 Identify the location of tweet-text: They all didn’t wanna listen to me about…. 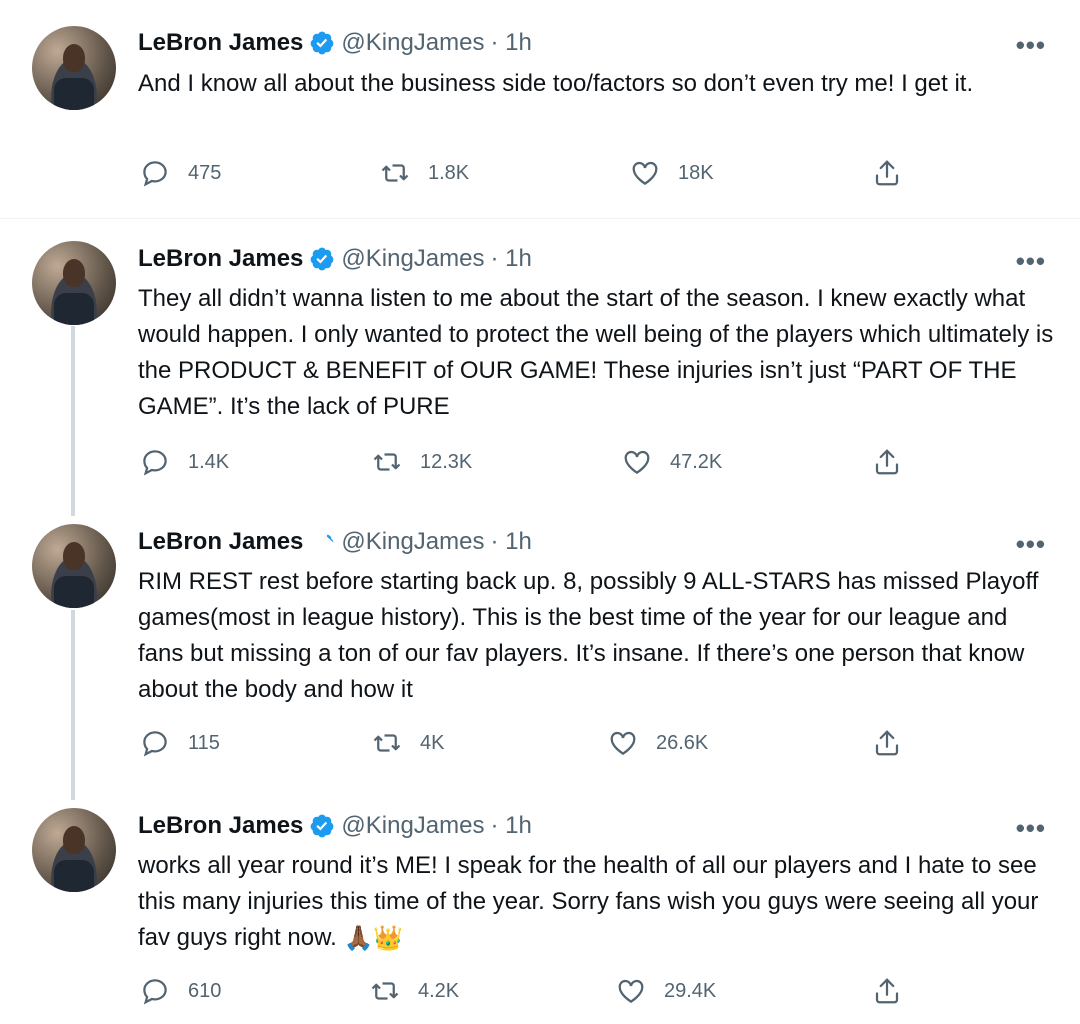
(596, 352).